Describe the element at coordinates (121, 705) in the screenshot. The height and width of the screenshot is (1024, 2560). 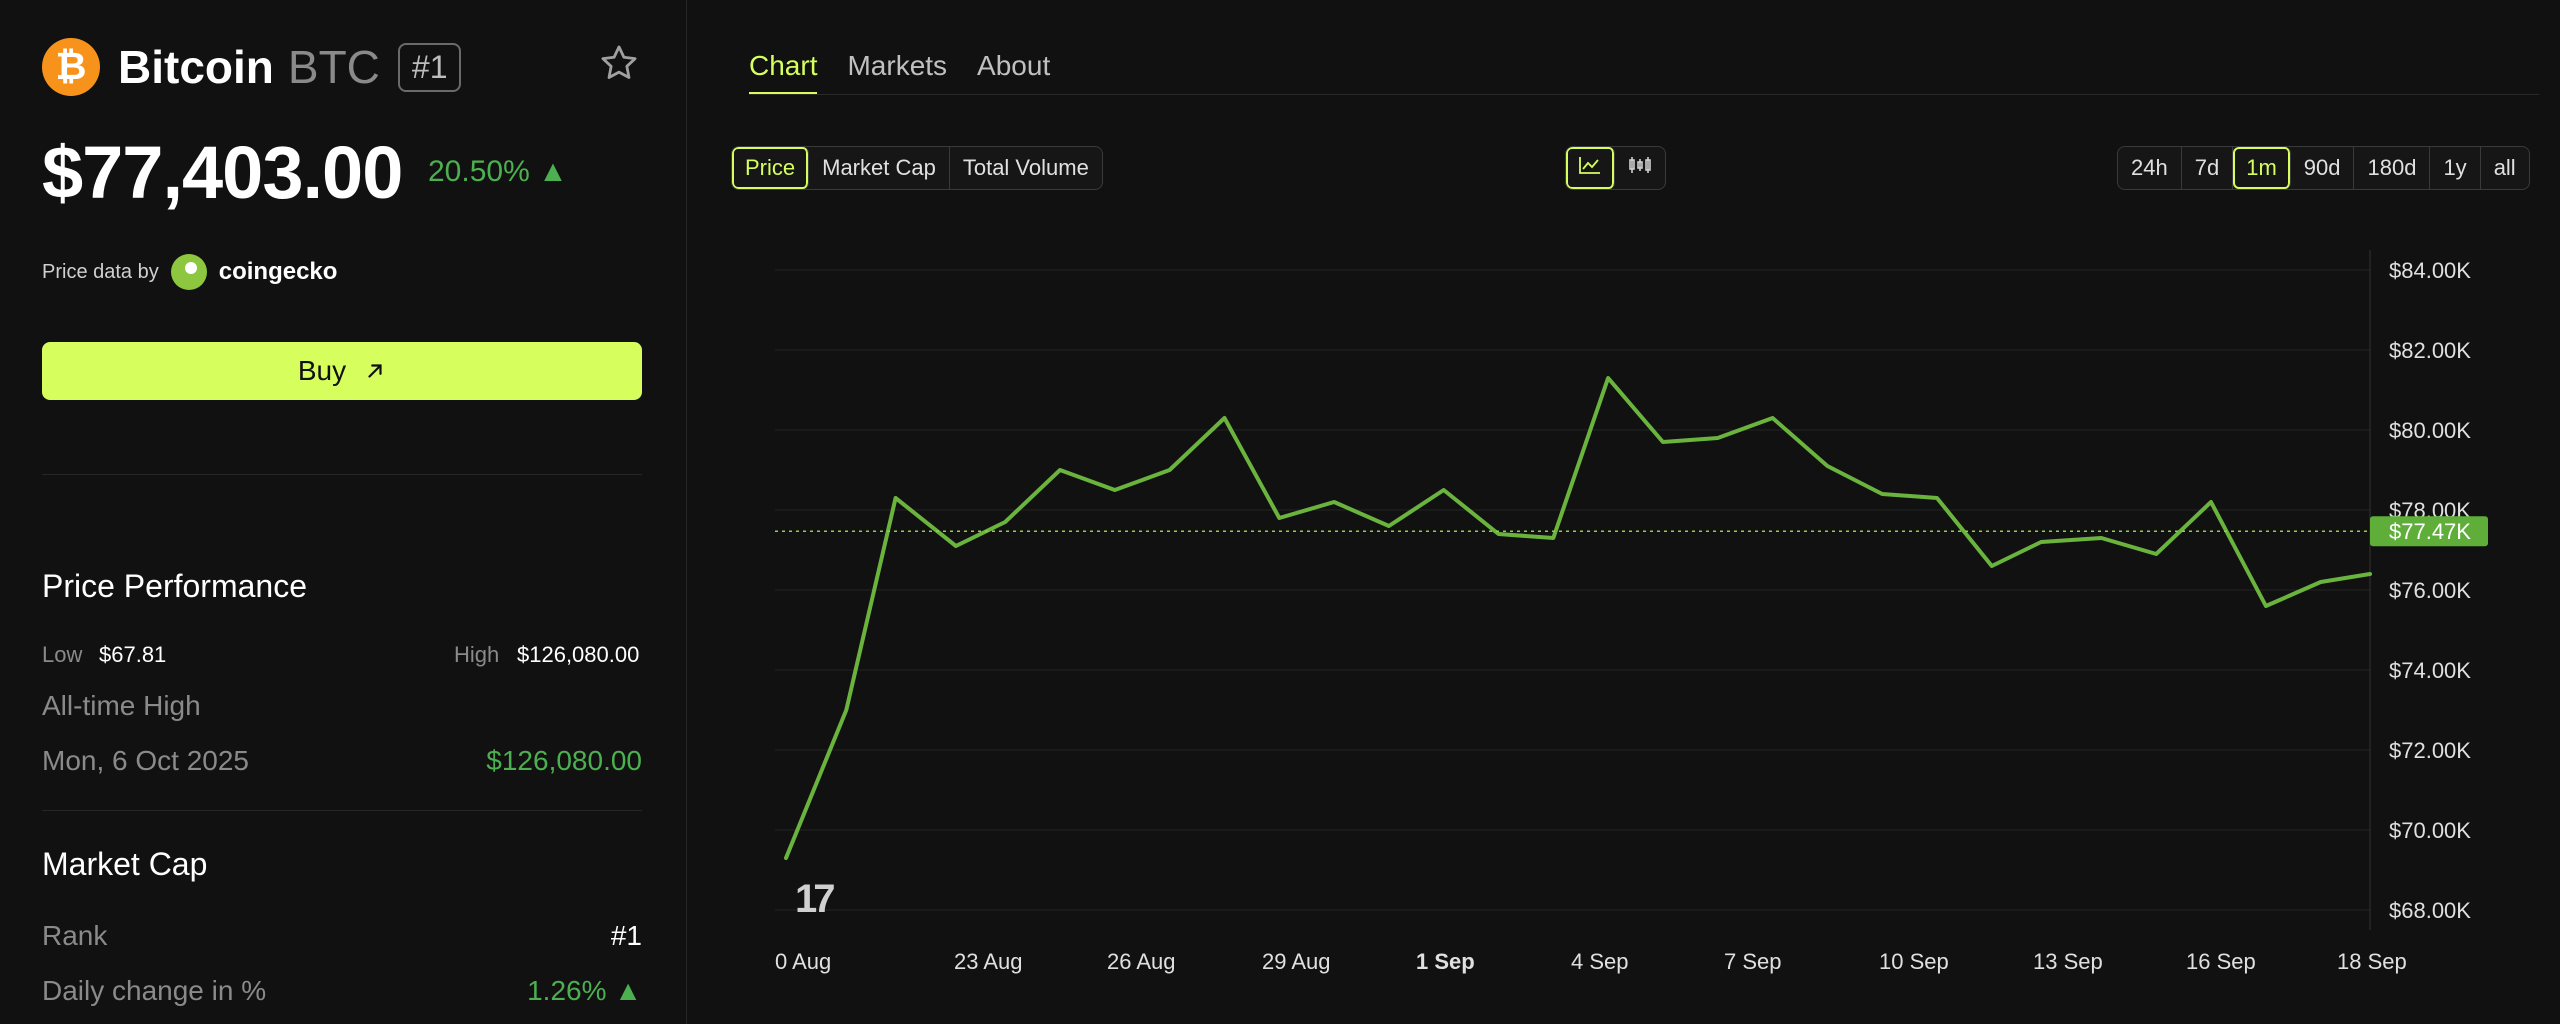
I see `ath-label: All-time High` at that location.